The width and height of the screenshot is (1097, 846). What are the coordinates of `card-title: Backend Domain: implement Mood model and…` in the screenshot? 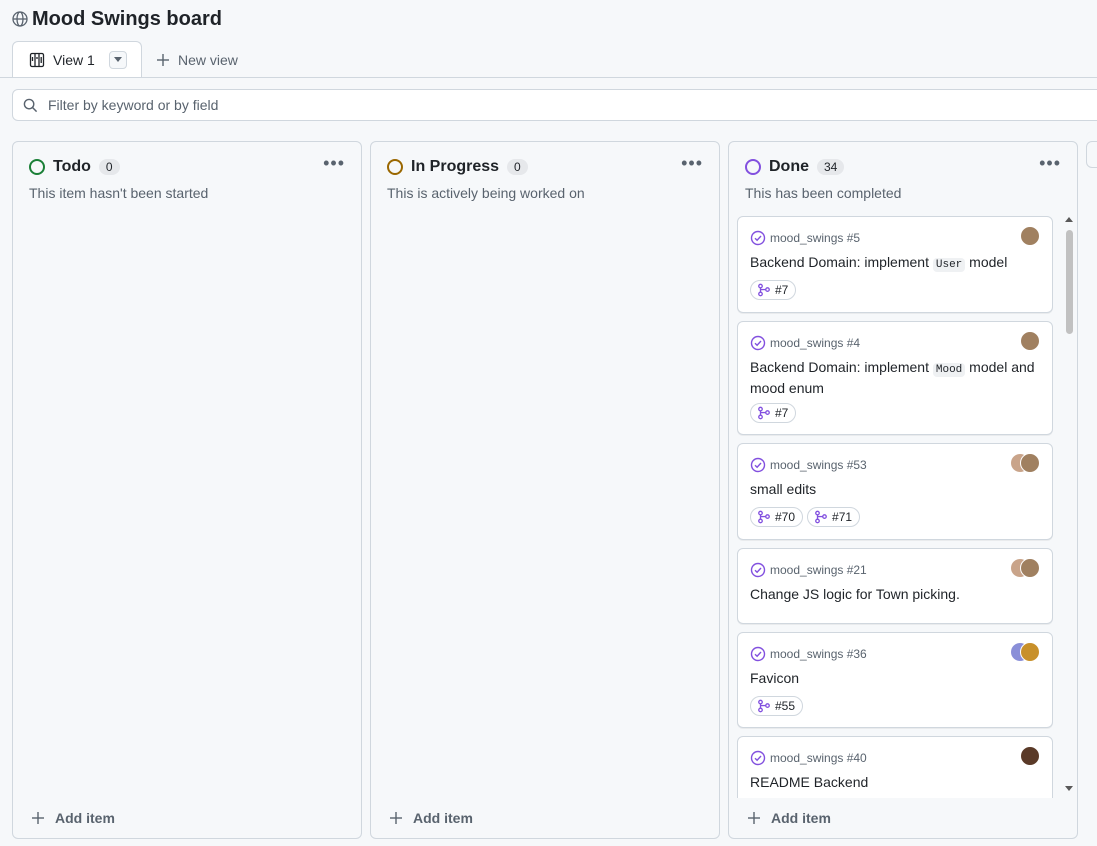 It's located at (895, 377).